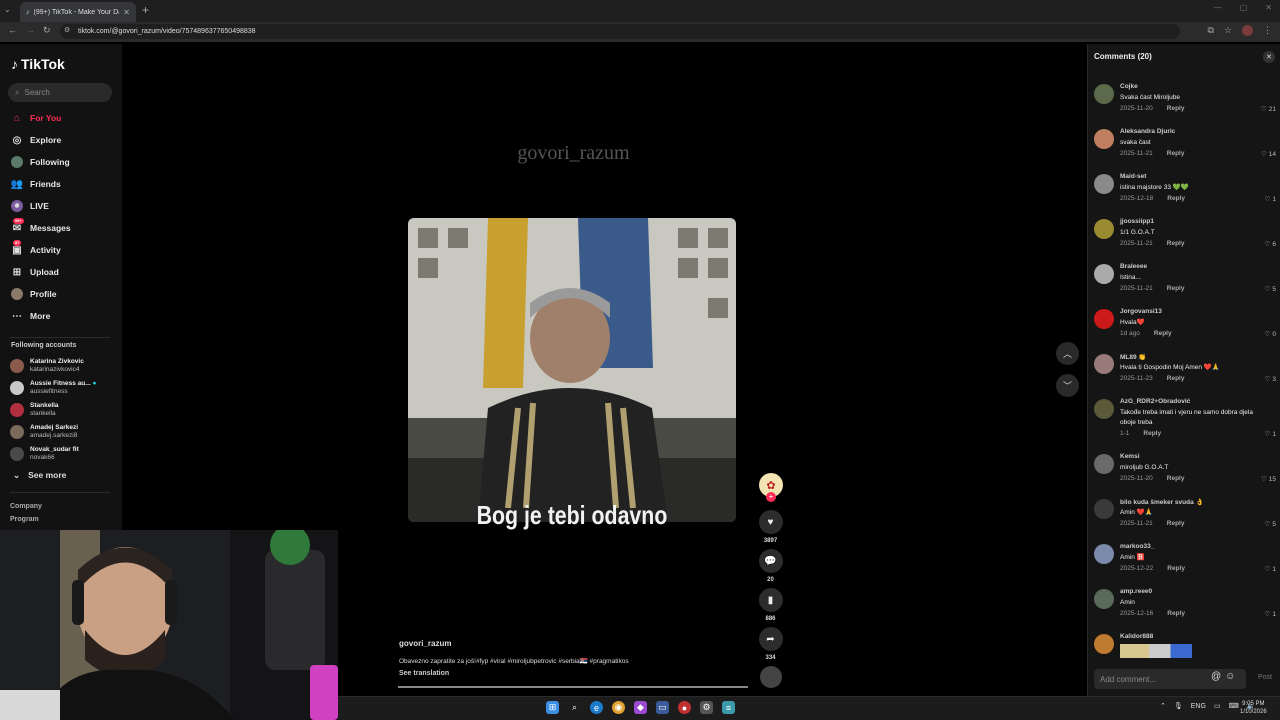  Describe the element at coordinates (1163, 706) in the screenshot. I see `tray-chevron-icon: ⌃` at that location.